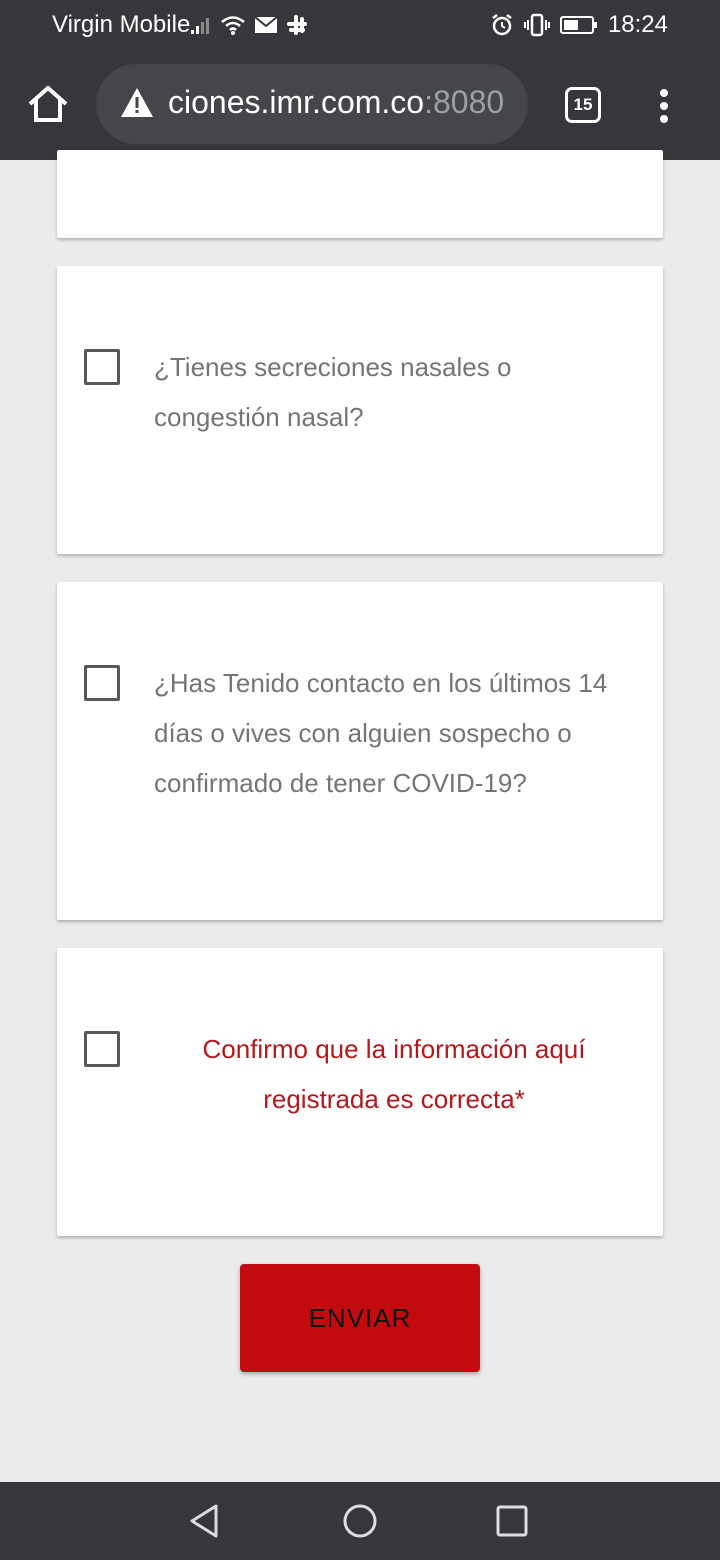 This screenshot has width=720, height=1560. Describe the element at coordinates (464, 102) in the screenshot. I see `url-port: :8080` at that location.